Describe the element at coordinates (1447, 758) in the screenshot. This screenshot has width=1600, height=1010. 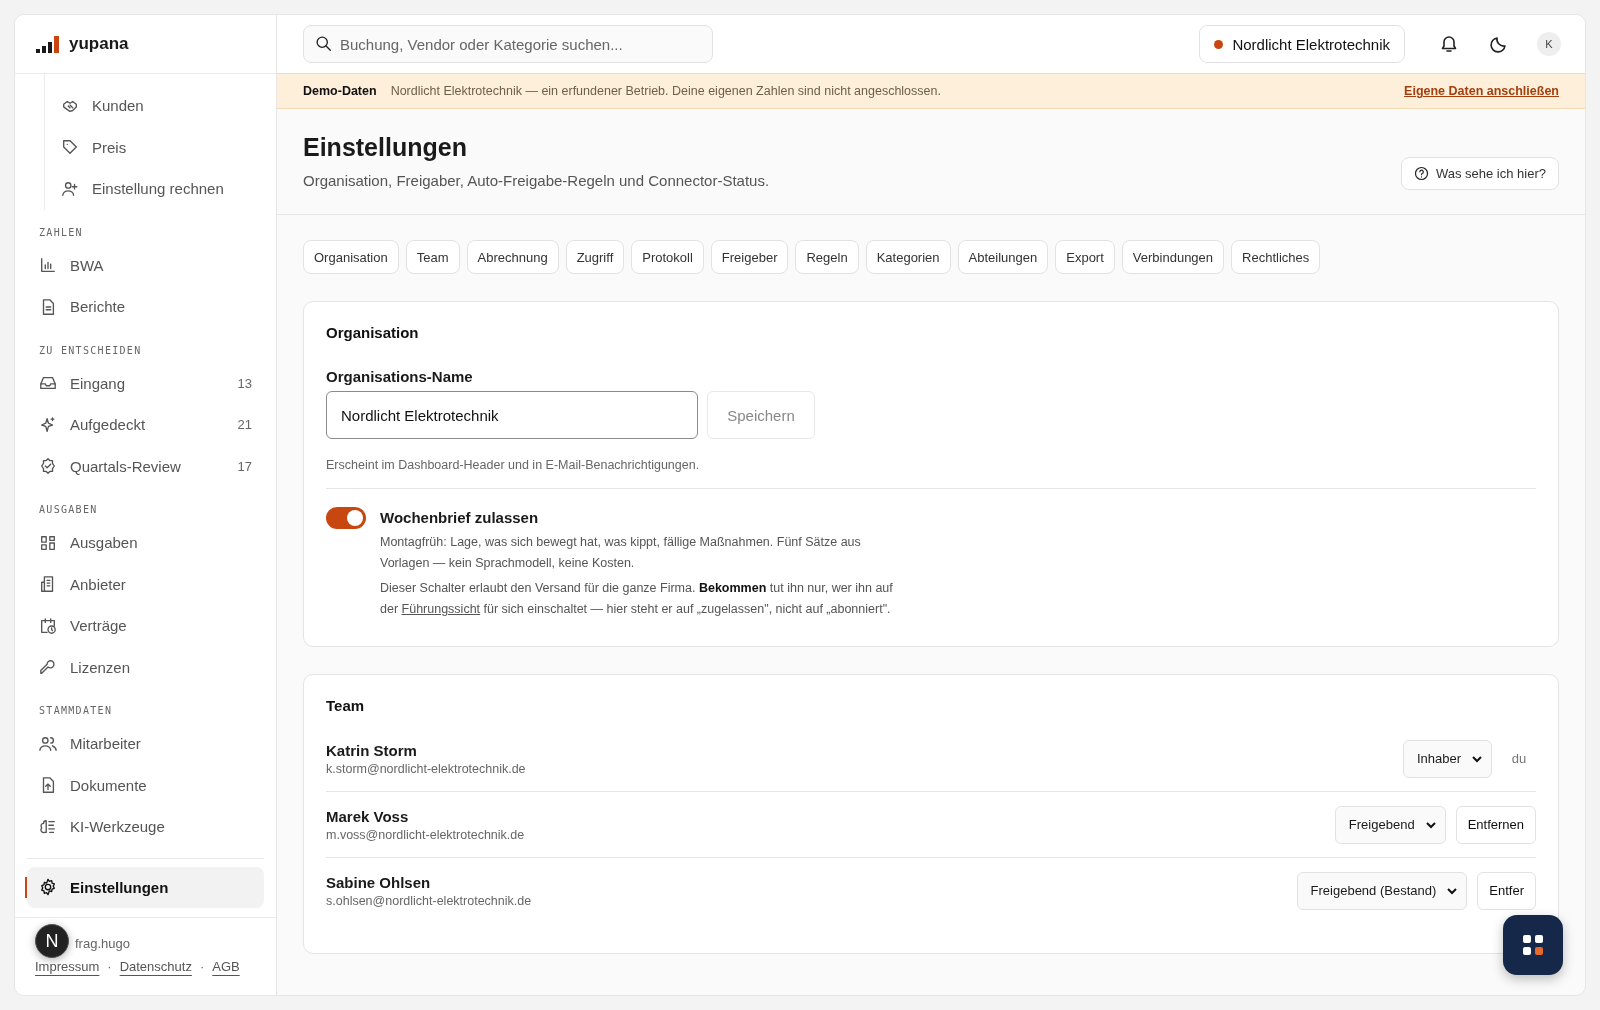
I see `role-select: Inhaber` at that location.